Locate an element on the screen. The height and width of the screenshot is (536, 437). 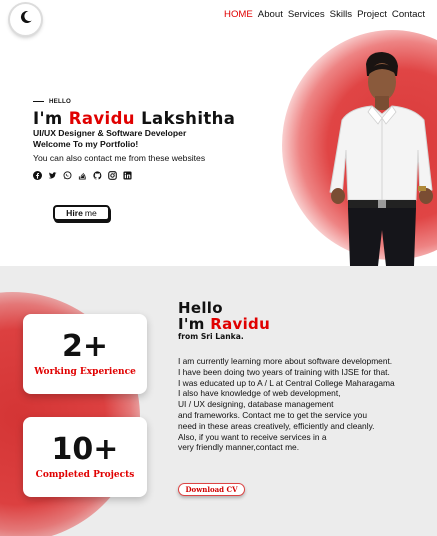
nav-services: Services is located at coordinates (306, 14).